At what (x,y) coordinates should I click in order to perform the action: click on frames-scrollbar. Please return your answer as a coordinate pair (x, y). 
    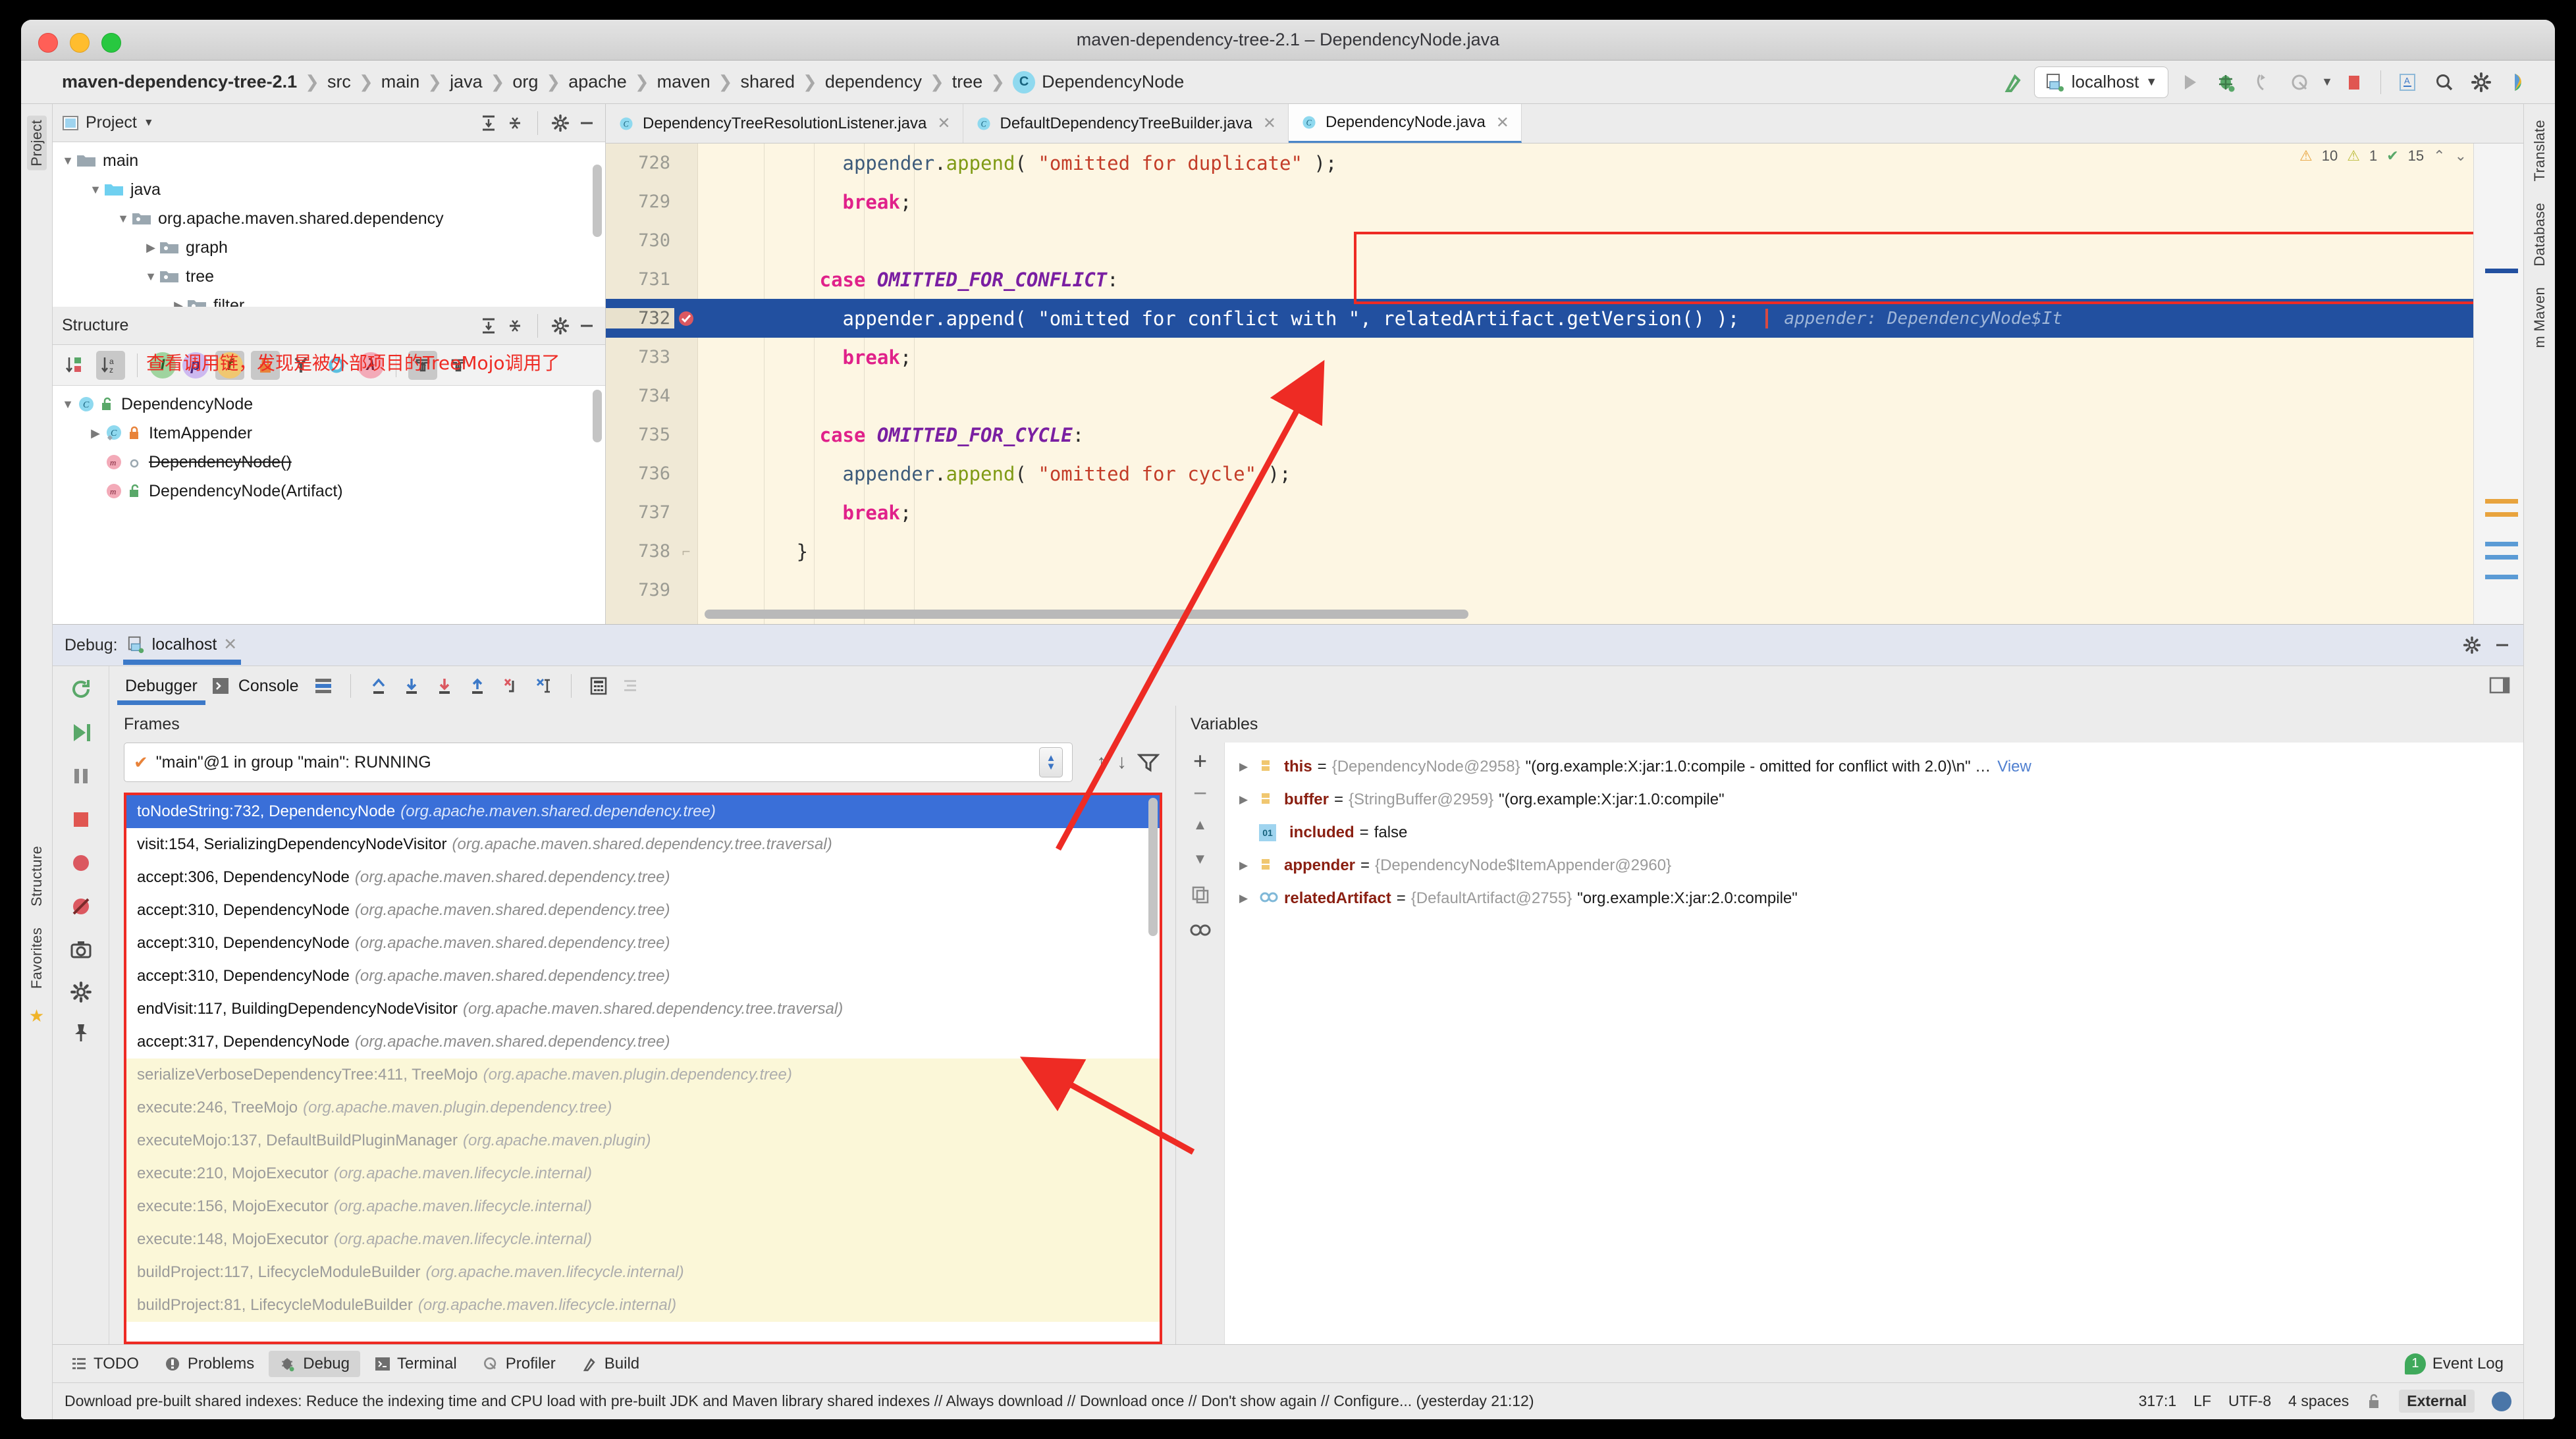
    Looking at the image, I should click on (1153, 867).